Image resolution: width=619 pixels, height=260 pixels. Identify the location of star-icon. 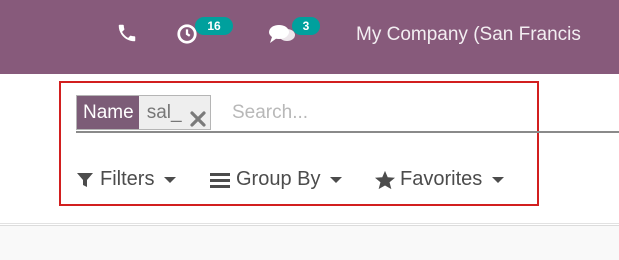
(385, 180).